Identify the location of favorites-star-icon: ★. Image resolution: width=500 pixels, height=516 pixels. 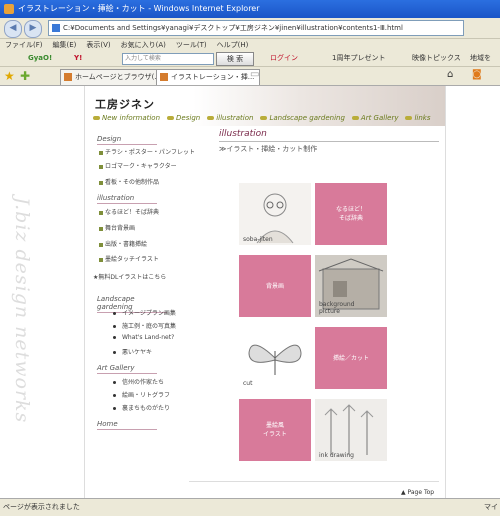
(9, 76).